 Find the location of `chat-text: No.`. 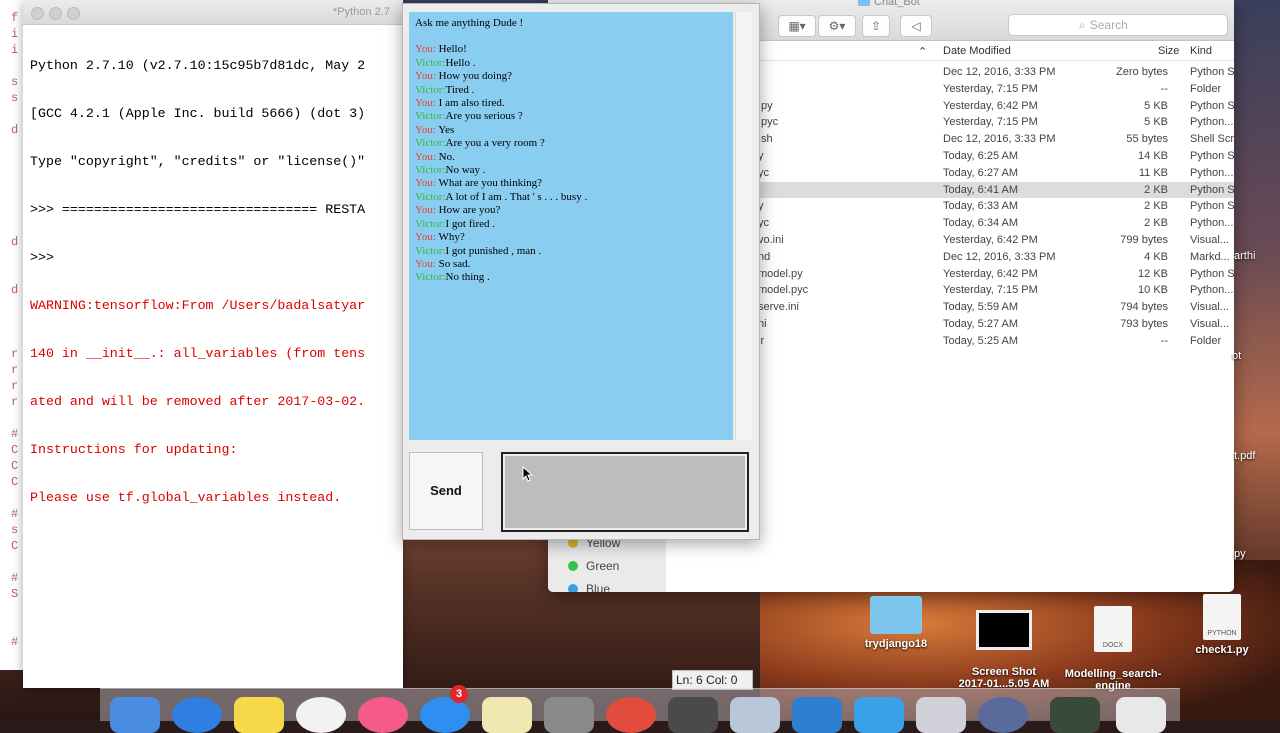

chat-text: No. is located at coordinates (445, 156).